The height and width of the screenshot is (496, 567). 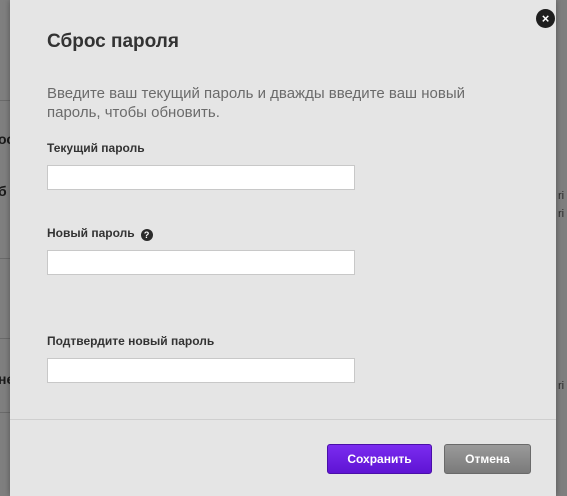 What do you see at coordinates (201, 370) in the screenshot?
I see `confirm-password-input` at bounding box center [201, 370].